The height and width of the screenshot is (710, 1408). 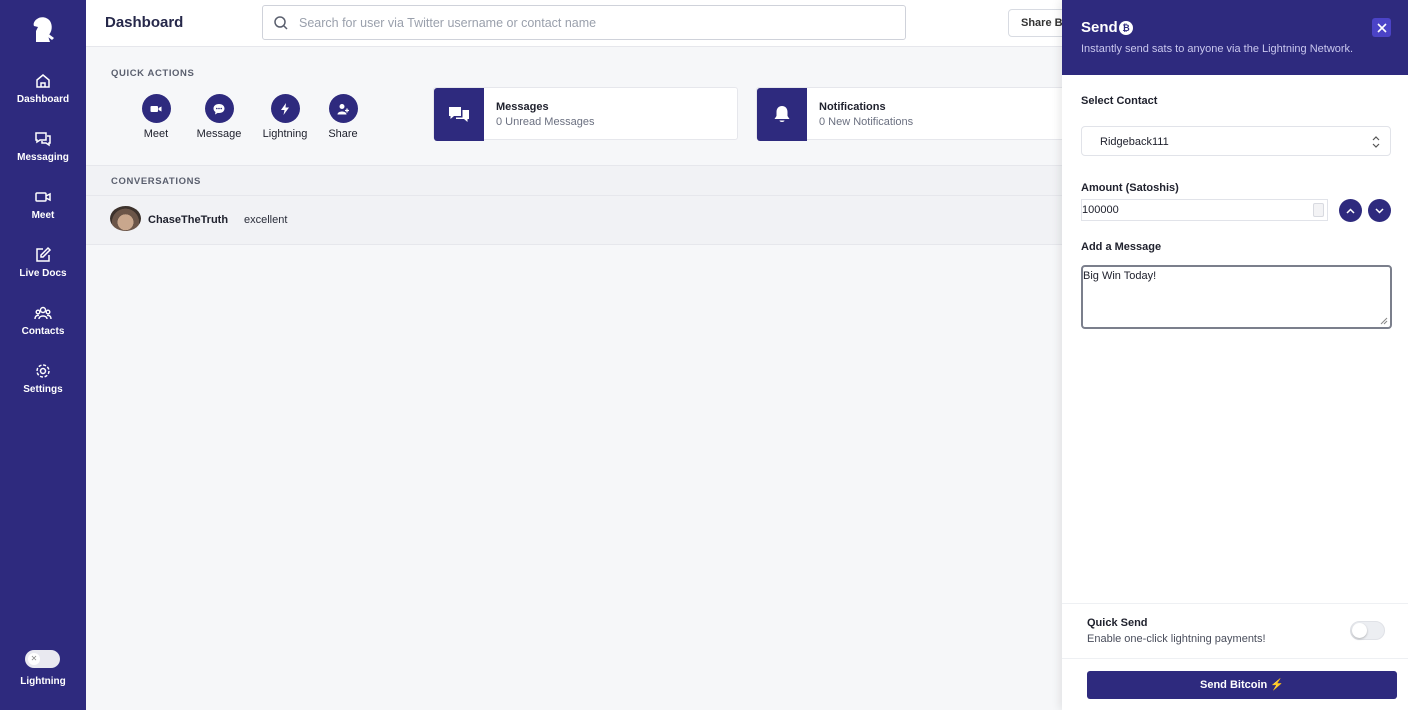 I want to click on quick-action-label: Message, so click(x=219, y=134).